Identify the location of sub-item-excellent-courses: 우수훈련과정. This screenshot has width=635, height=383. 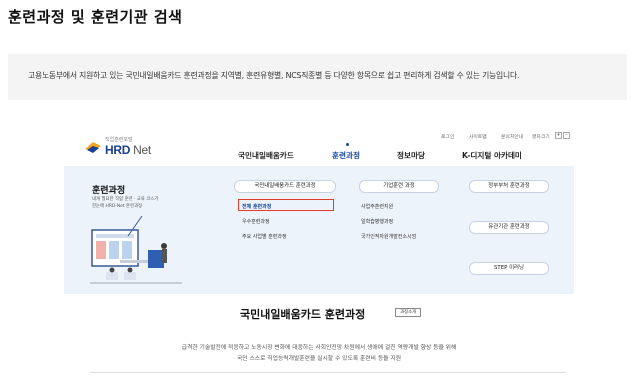
(256, 221).